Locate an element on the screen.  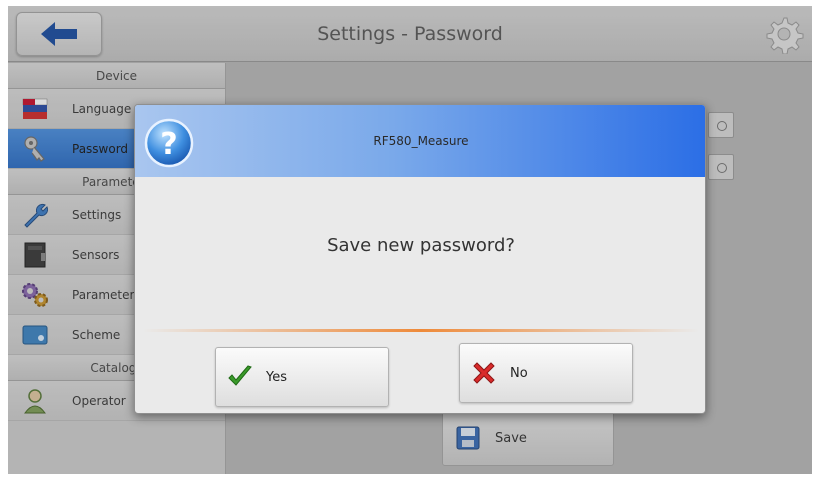
dialog-title: RF580_Measure is located at coordinates (421, 141).